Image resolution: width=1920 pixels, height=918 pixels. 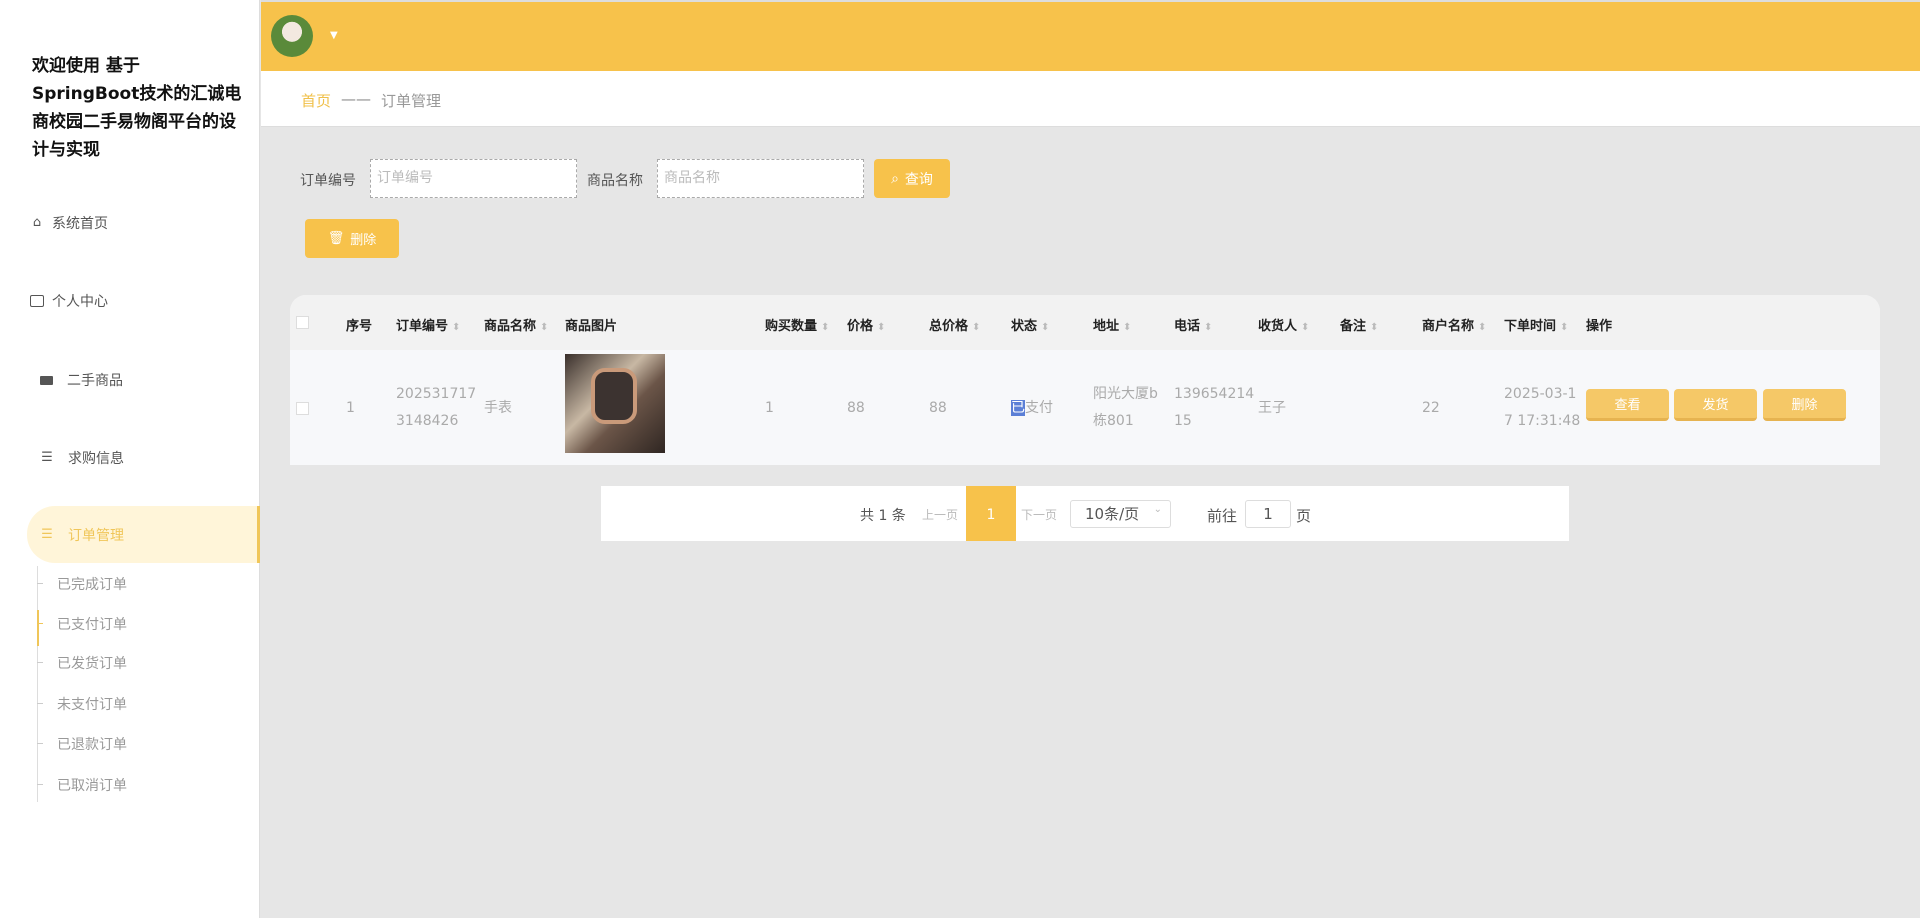 What do you see at coordinates (302, 408) in the screenshot?
I see `row-checkbox` at bounding box center [302, 408].